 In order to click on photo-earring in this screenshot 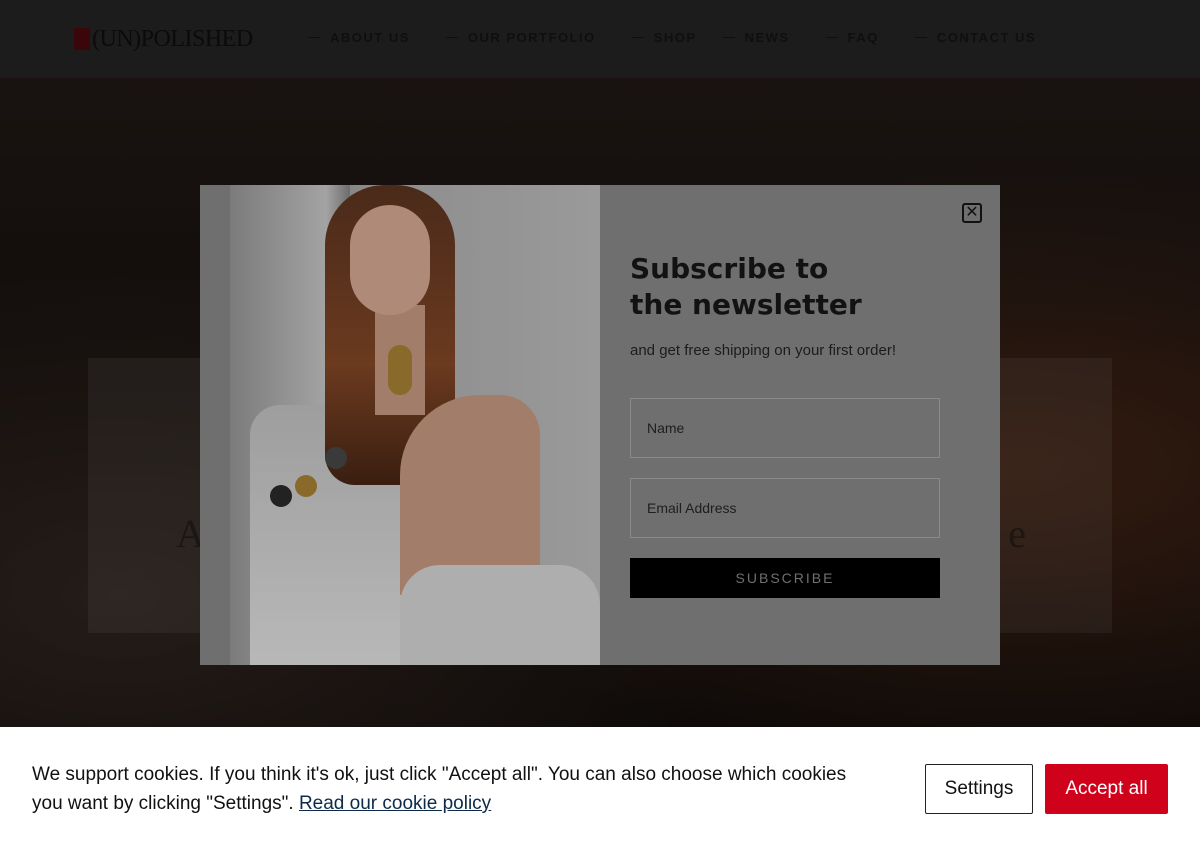, I will do `click(400, 370)`.